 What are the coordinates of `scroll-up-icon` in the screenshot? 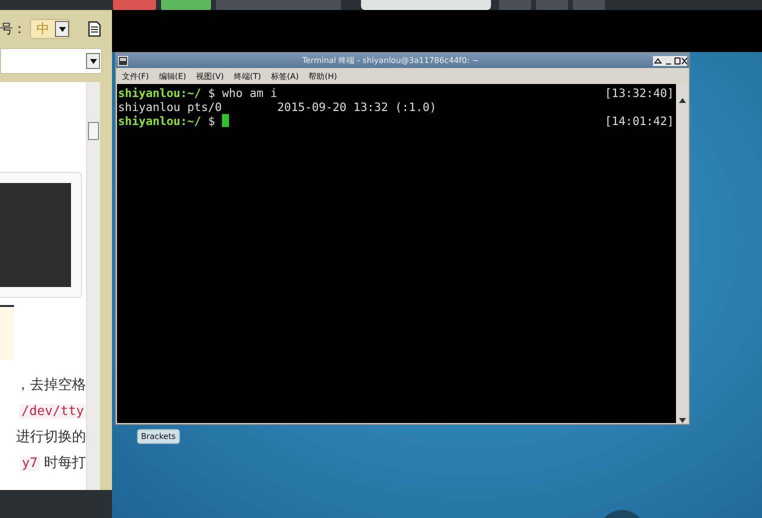 It's located at (682, 100).